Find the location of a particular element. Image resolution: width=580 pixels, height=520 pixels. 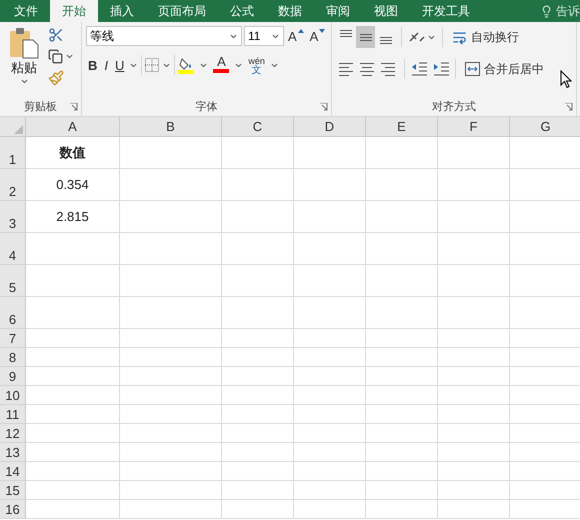

wrap-text-icon is located at coordinates (459, 37).